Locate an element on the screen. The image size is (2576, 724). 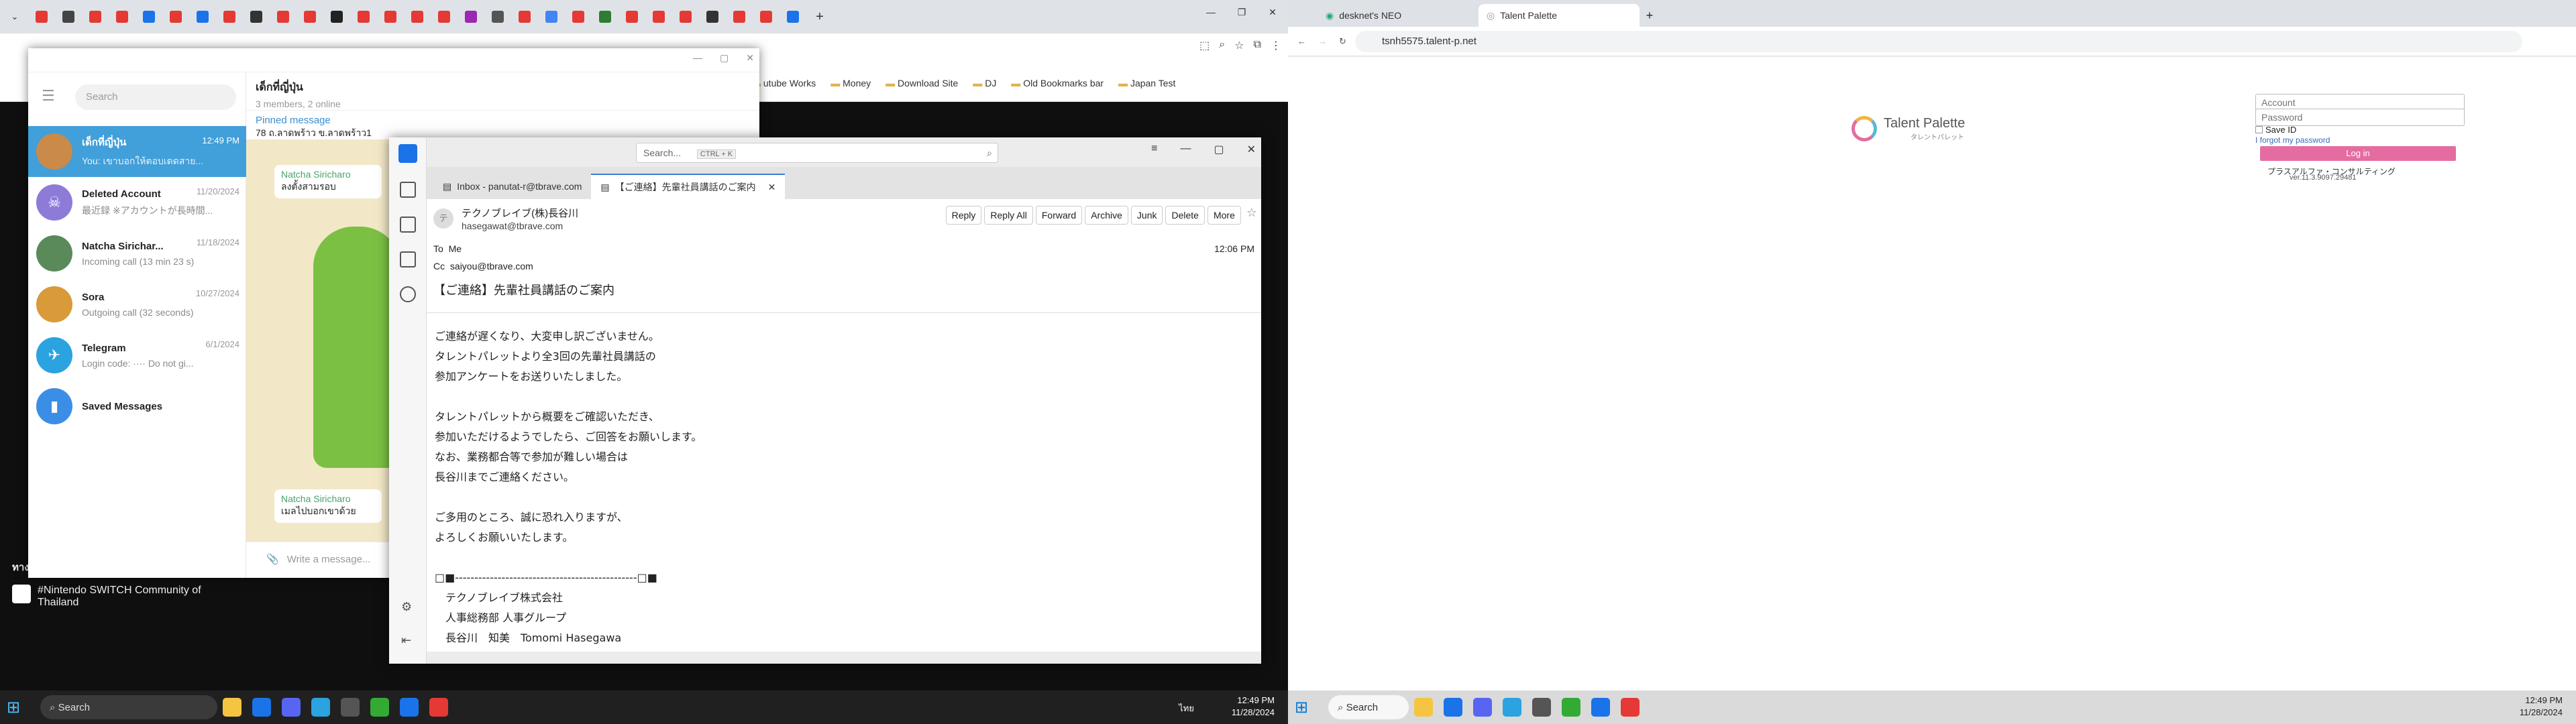
password-input is located at coordinates (2360, 118).